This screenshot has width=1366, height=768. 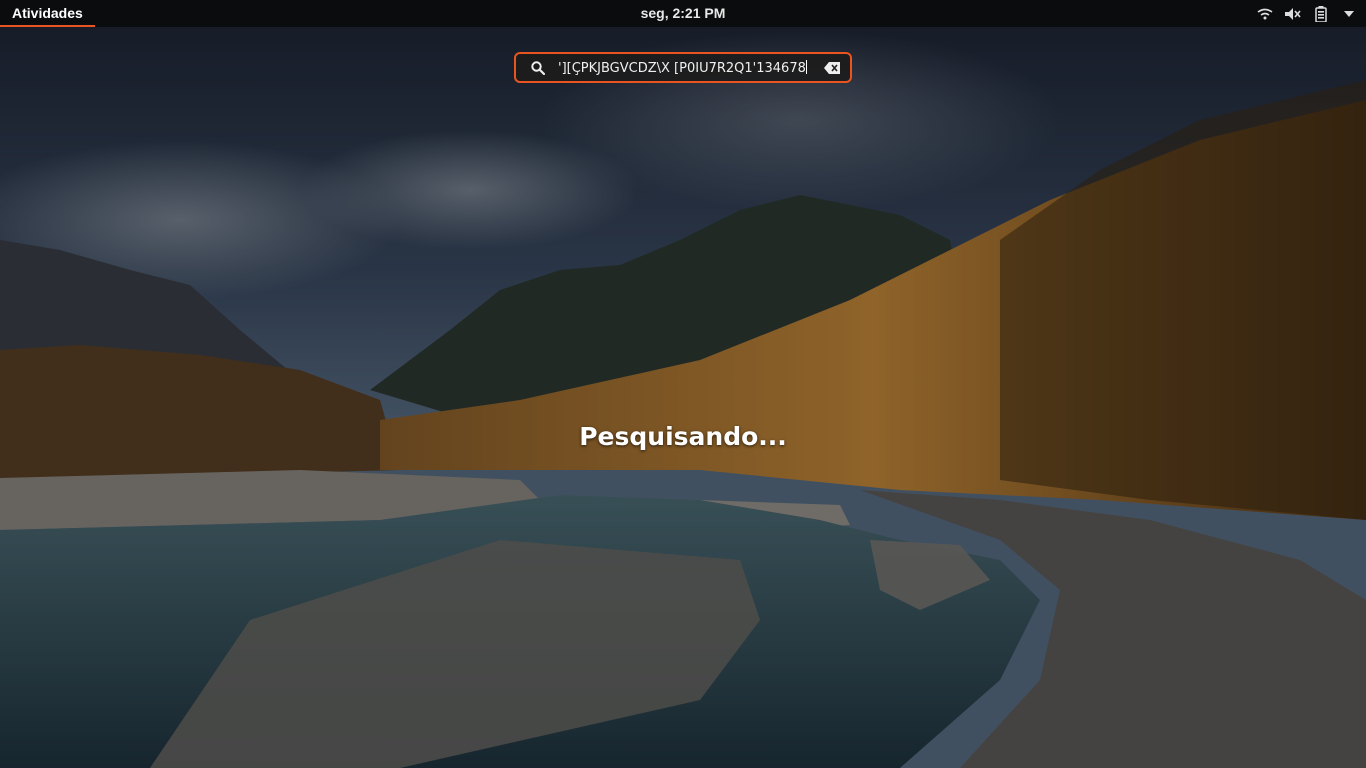 I want to click on clock-button: seg, 2:21 PM, so click(x=683, y=13).